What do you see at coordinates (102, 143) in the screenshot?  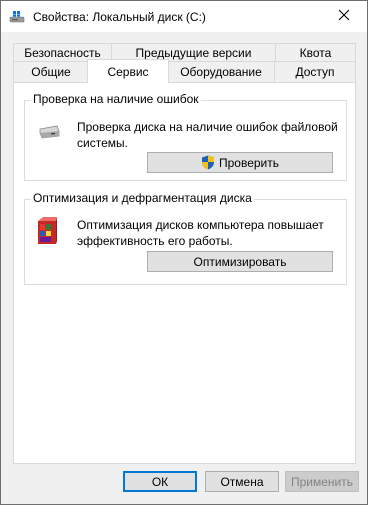 I see `error-check-description-line2: системы.` at bounding box center [102, 143].